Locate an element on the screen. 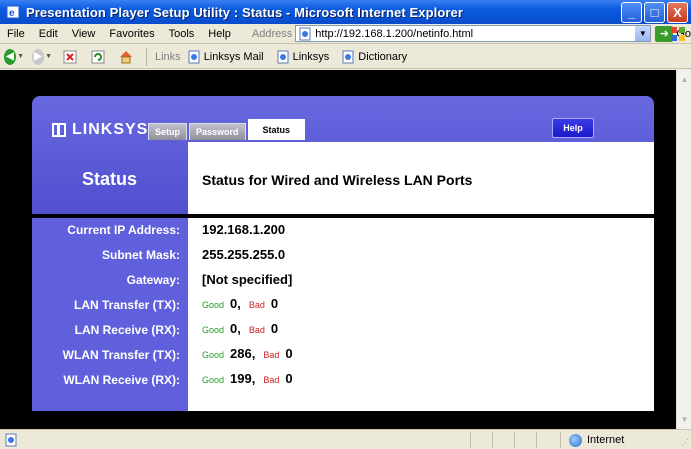 The height and width of the screenshot is (449, 691). menu-file: File is located at coordinates (16, 34).